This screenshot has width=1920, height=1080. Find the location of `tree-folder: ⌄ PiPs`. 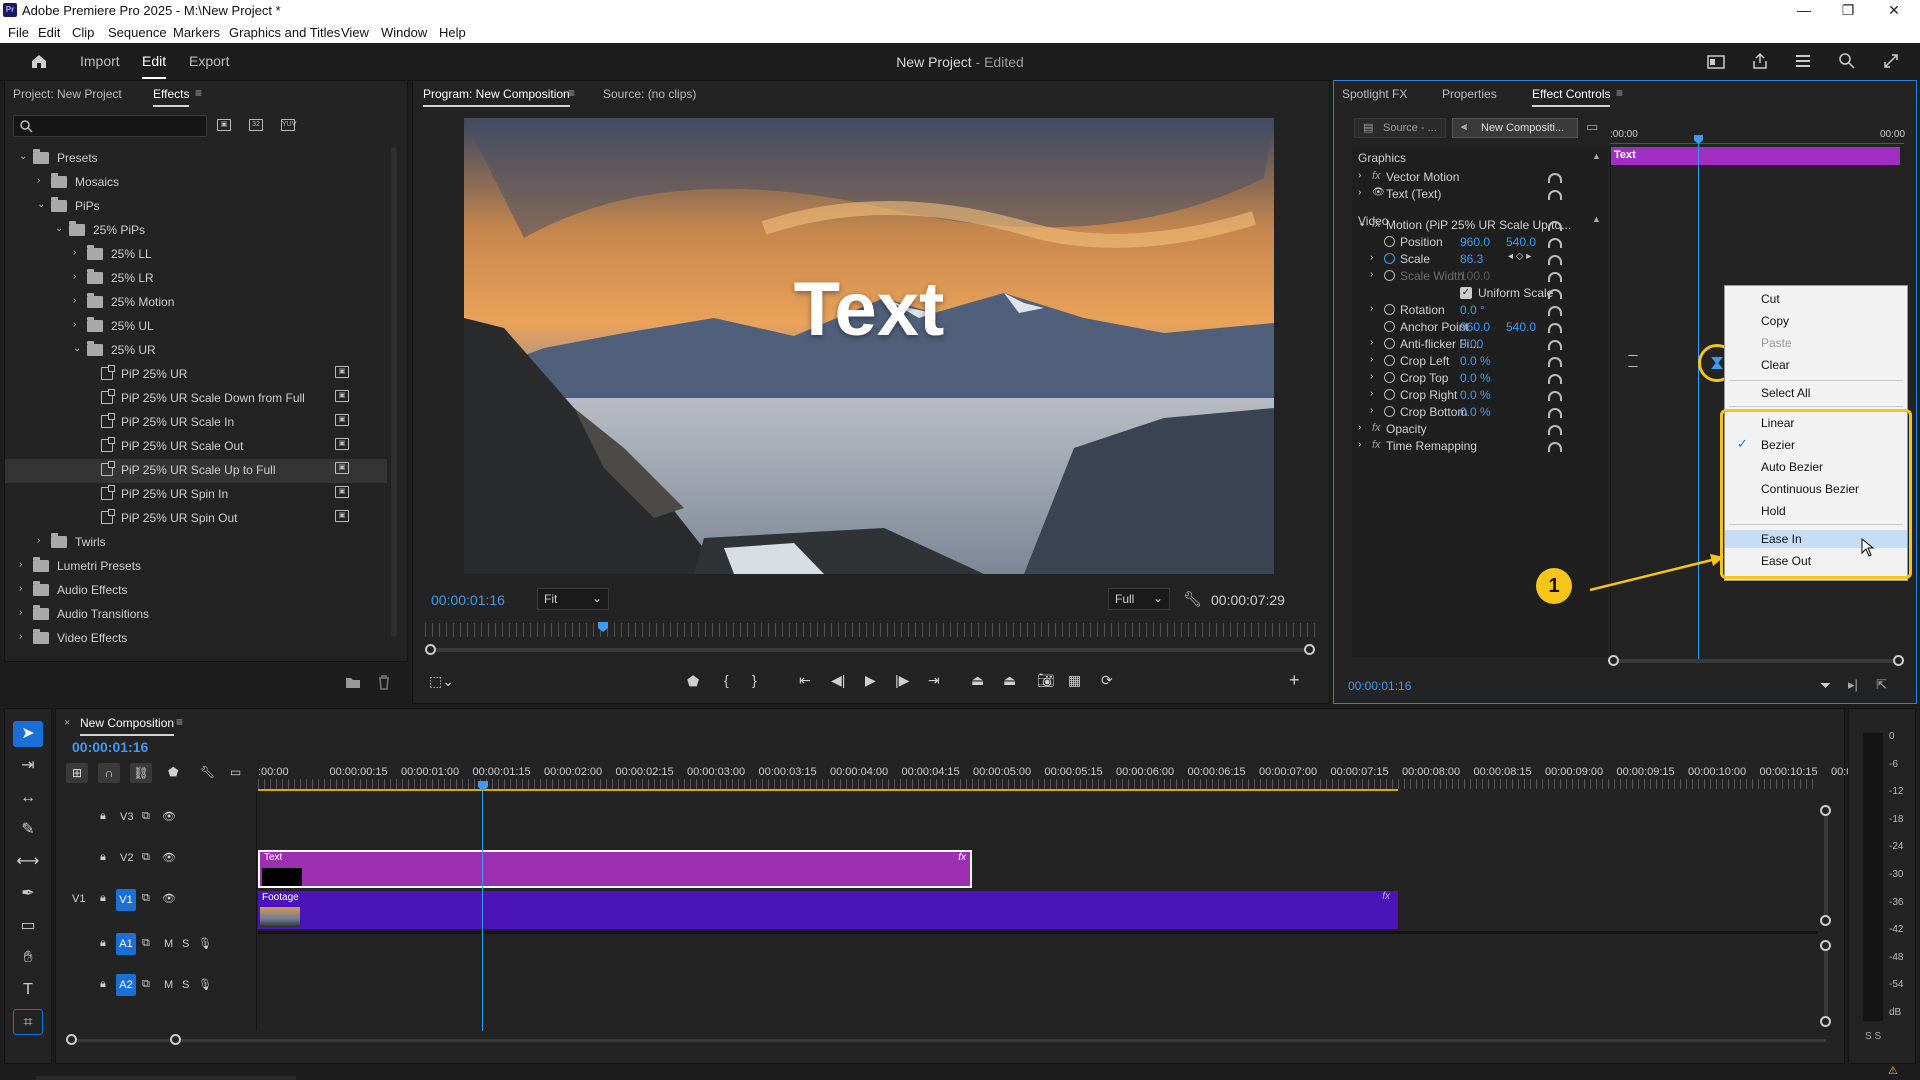

tree-folder: ⌄ PiPs is located at coordinates (196, 207).